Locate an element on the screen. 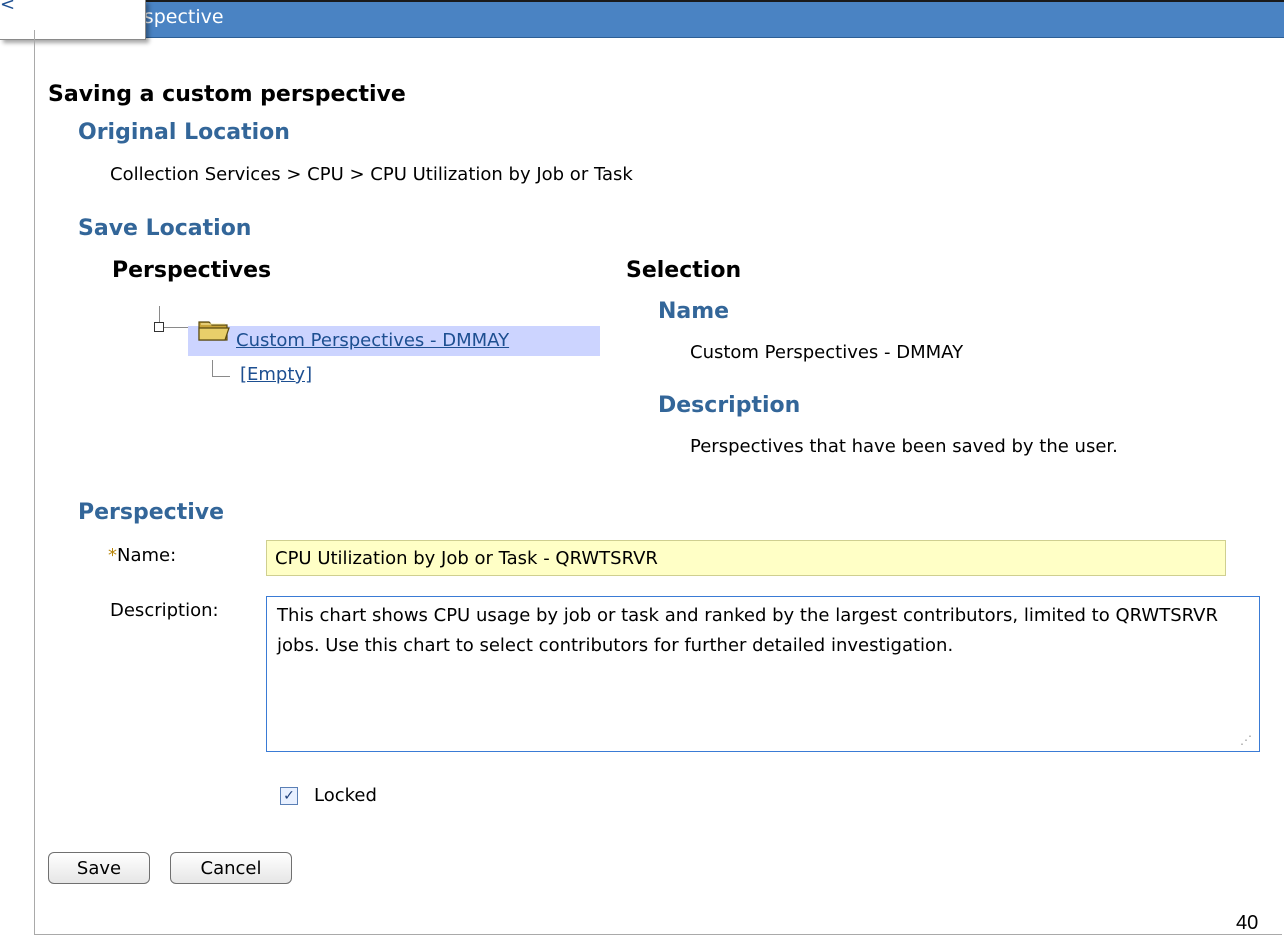 Image resolution: width=1284 pixels, height=937 pixels. save-location-heading: Save Location is located at coordinates (165, 228).